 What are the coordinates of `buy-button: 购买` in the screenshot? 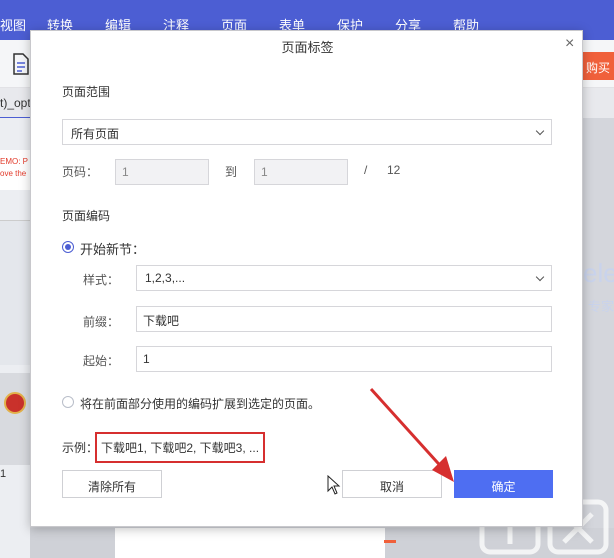 It's located at (598, 66).